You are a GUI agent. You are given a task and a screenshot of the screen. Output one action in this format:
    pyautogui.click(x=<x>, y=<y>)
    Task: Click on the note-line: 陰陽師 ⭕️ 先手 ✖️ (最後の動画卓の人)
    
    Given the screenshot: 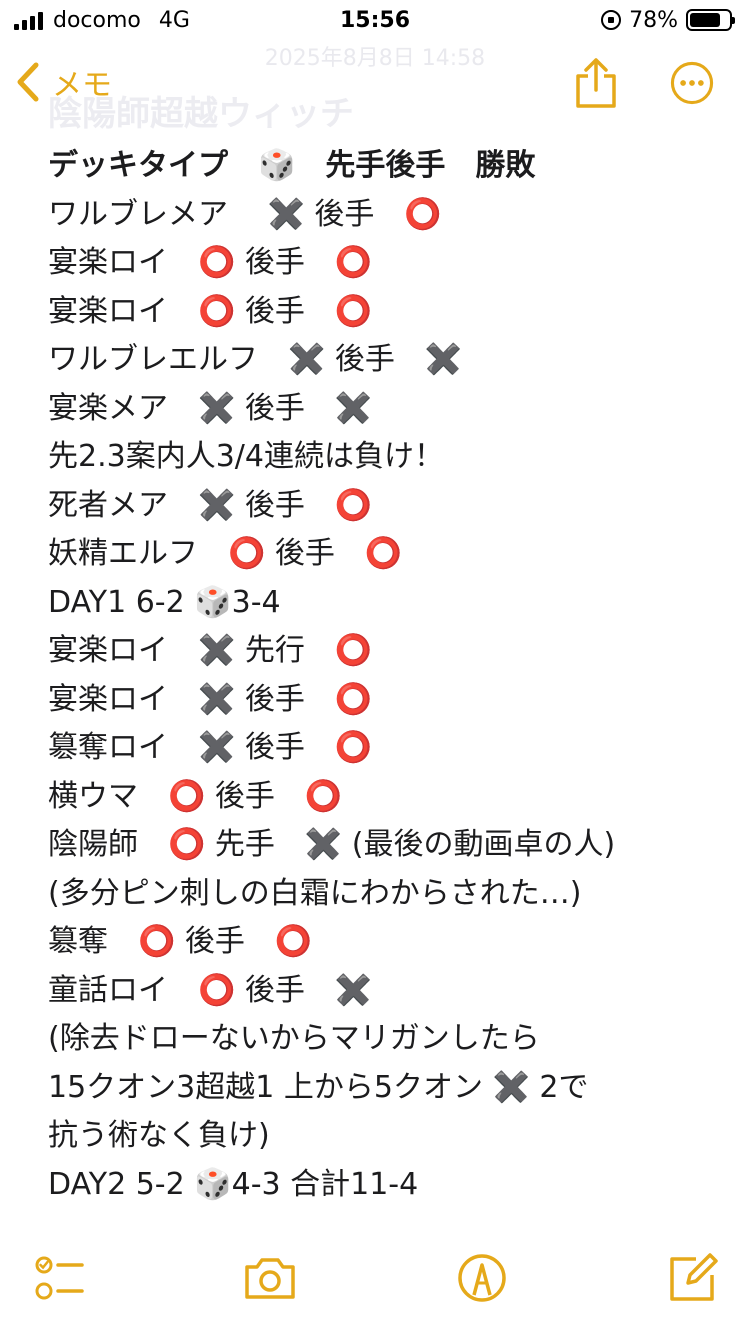 What is the action you would take?
    pyautogui.click(x=332, y=844)
    